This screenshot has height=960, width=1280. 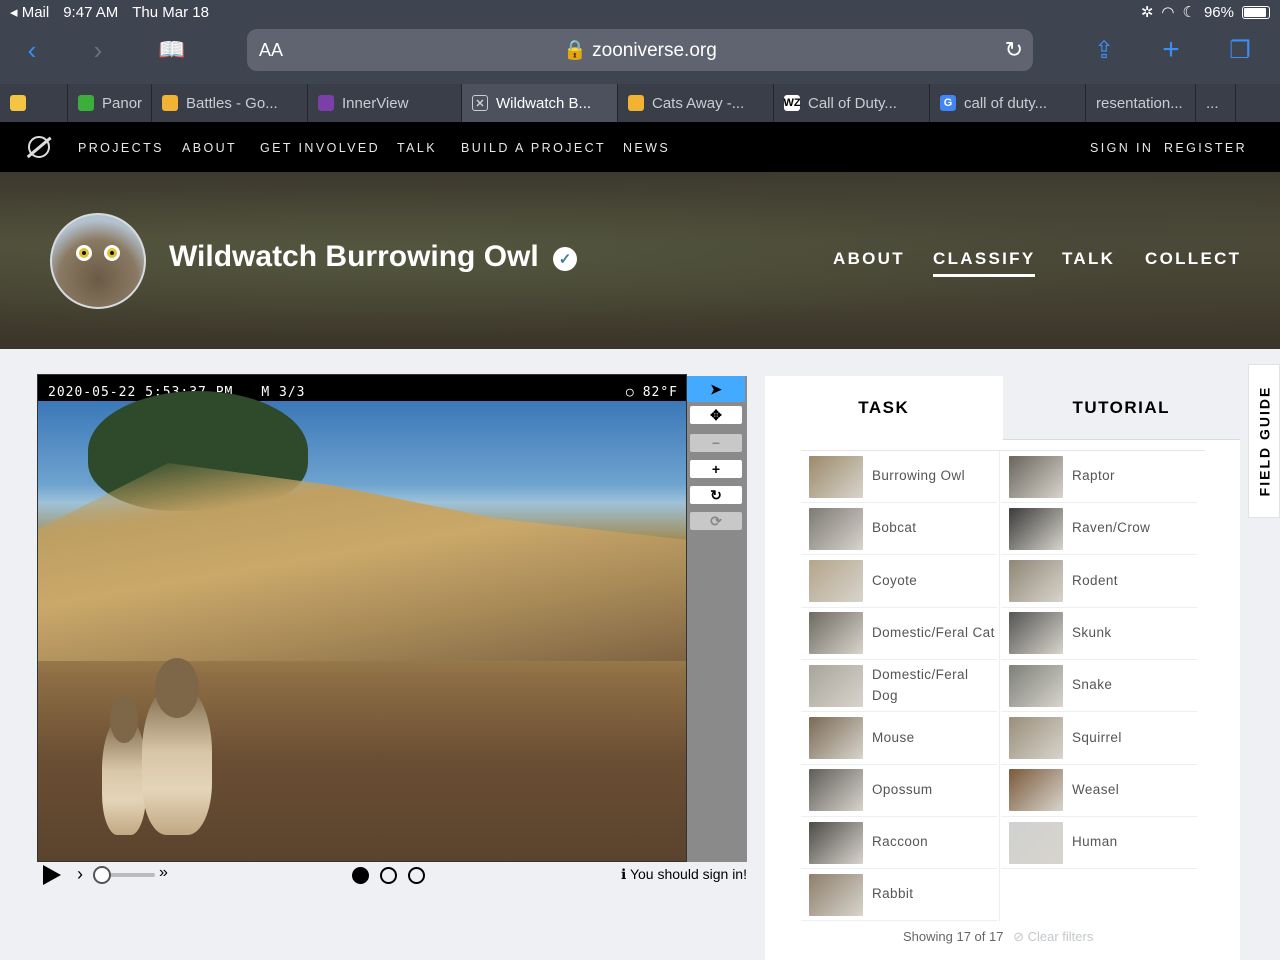 I want to click on clear-filters-button: ⊘ Clear filters, so click(x=1053, y=936).